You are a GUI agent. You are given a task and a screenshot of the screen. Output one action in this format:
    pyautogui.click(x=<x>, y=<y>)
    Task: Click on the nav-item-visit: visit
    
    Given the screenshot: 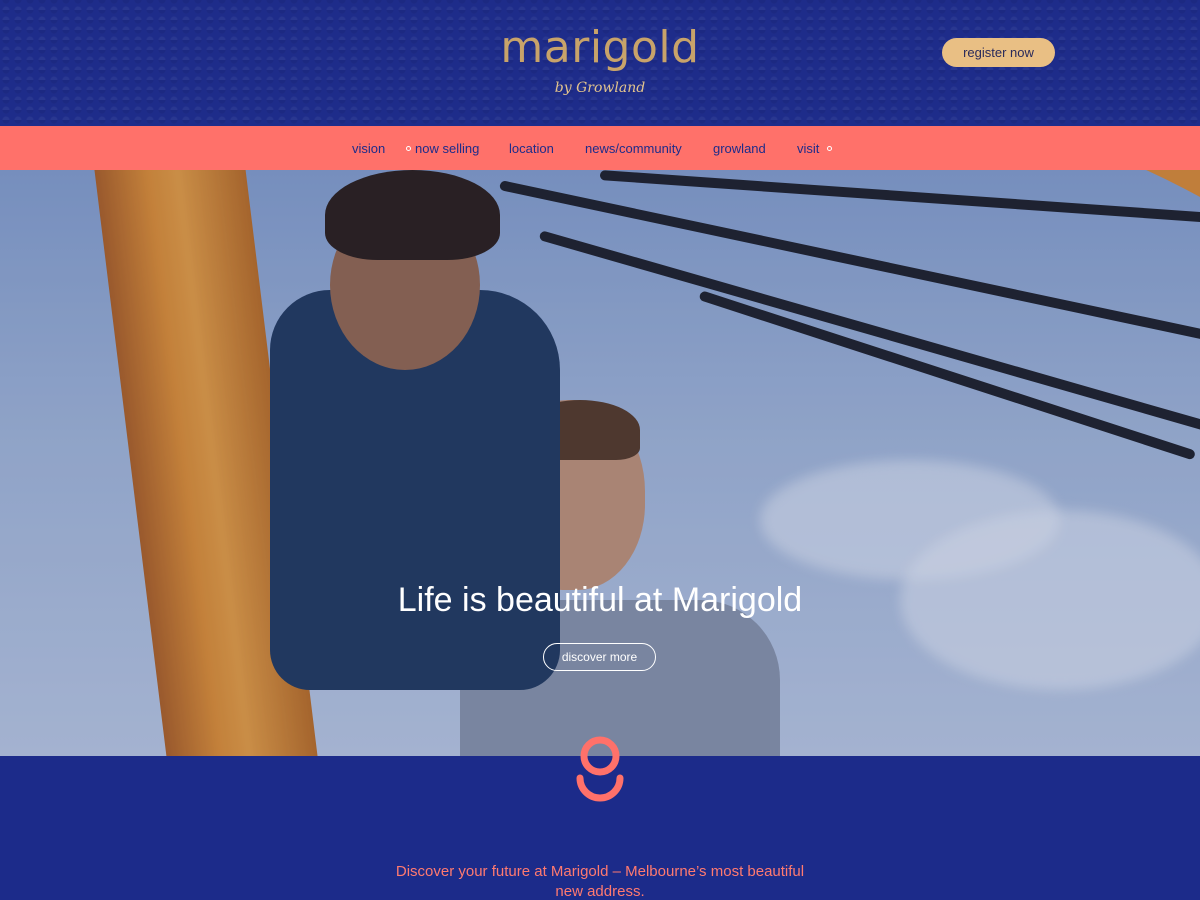 What is the action you would take?
    pyautogui.click(x=808, y=148)
    